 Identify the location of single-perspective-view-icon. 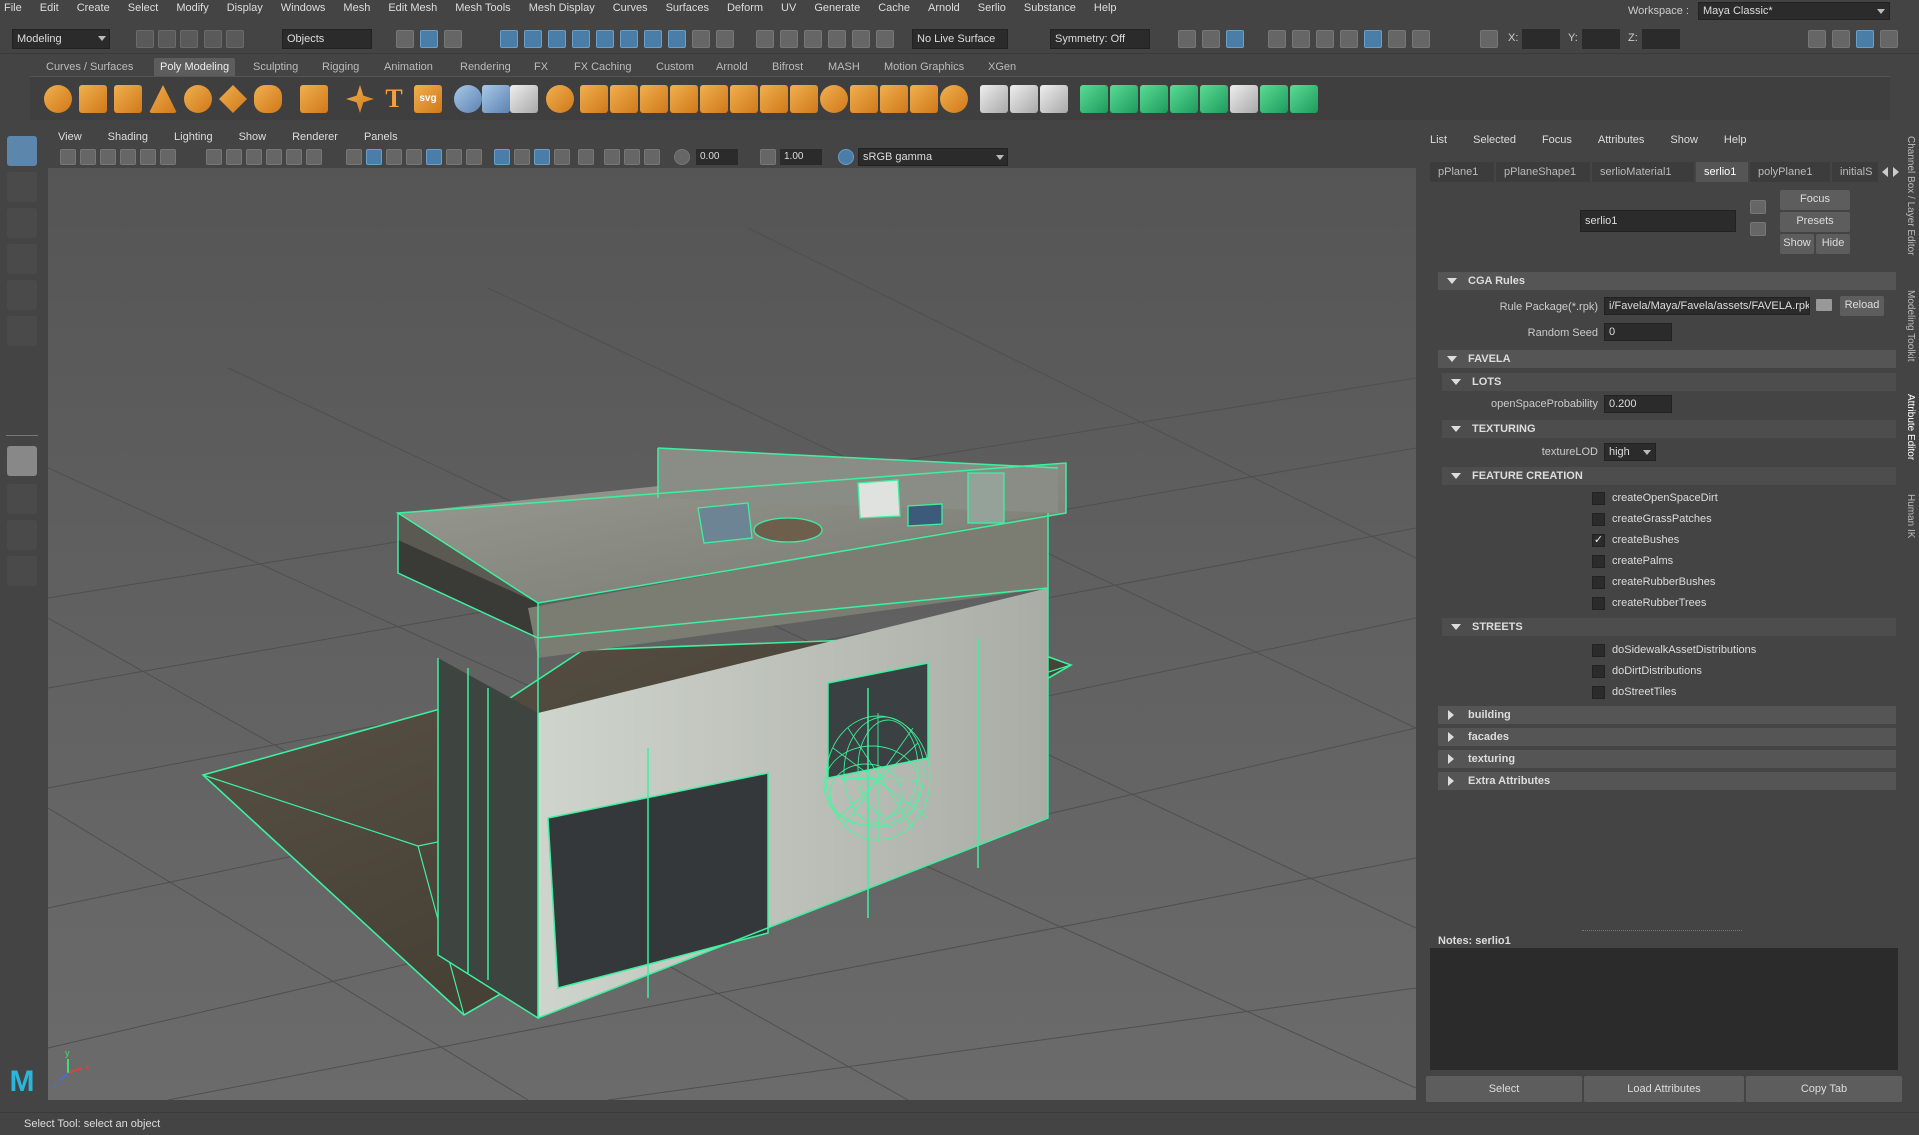
(22, 461).